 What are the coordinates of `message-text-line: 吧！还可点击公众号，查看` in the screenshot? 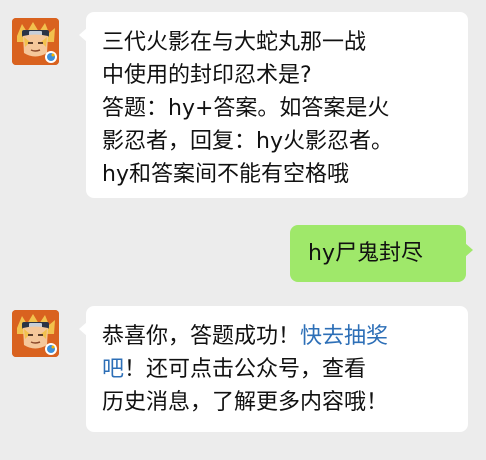 It's located at (277, 369).